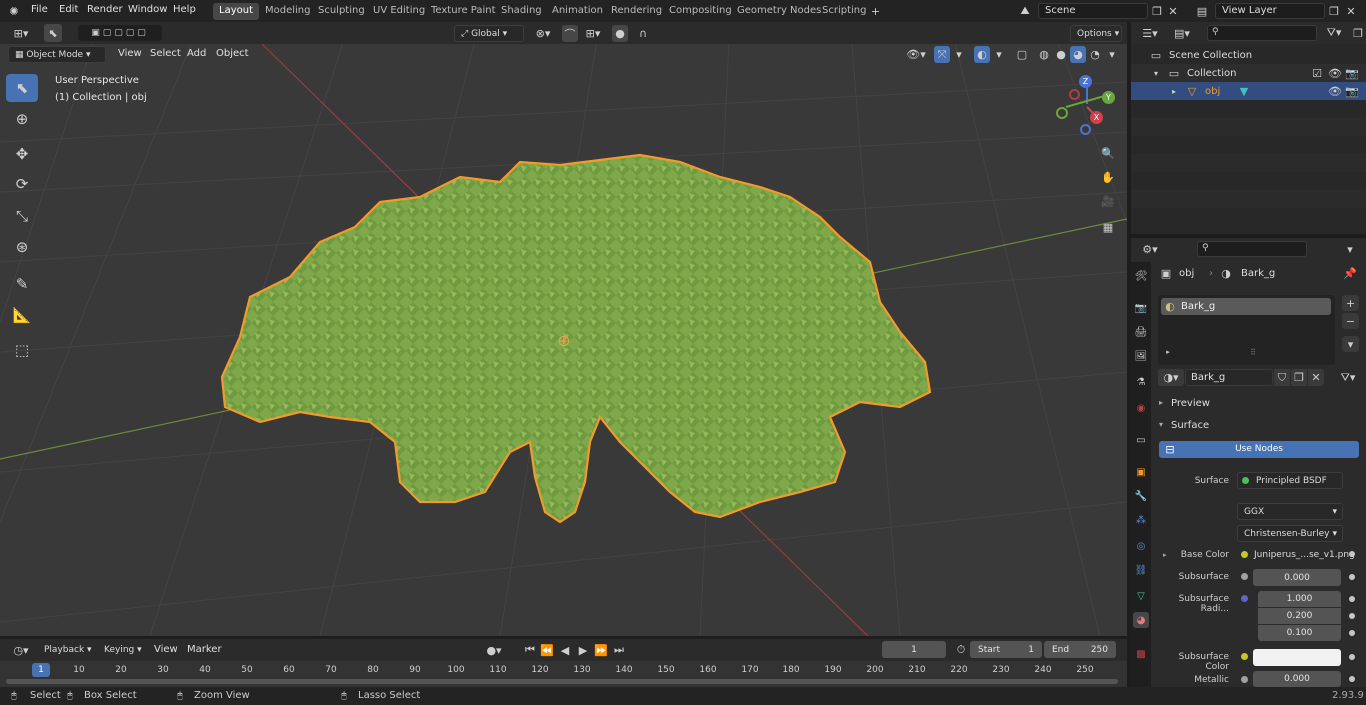  Describe the element at coordinates (1299, 616) in the screenshot. I see `subsurface-radius-y-field: 0.200` at that location.